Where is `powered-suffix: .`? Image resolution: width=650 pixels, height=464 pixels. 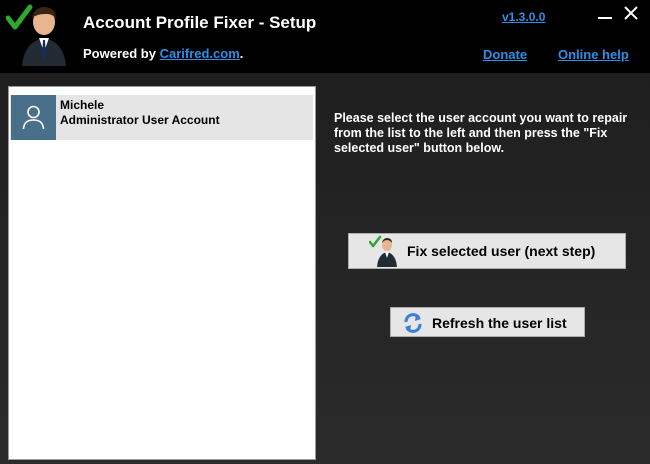
powered-suffix: . is located at coordinates (241, 53).